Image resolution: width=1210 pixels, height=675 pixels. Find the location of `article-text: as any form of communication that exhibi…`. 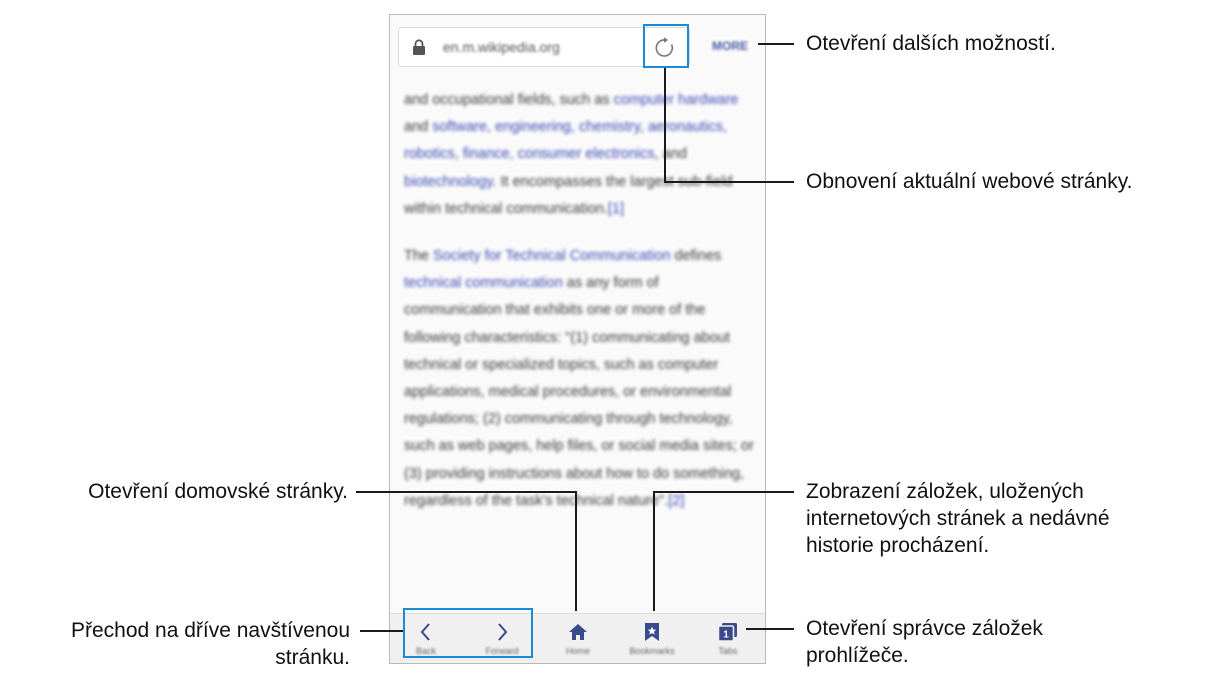

article-text: as any form of communication that exhibi… is located at coordinates (579, 392).